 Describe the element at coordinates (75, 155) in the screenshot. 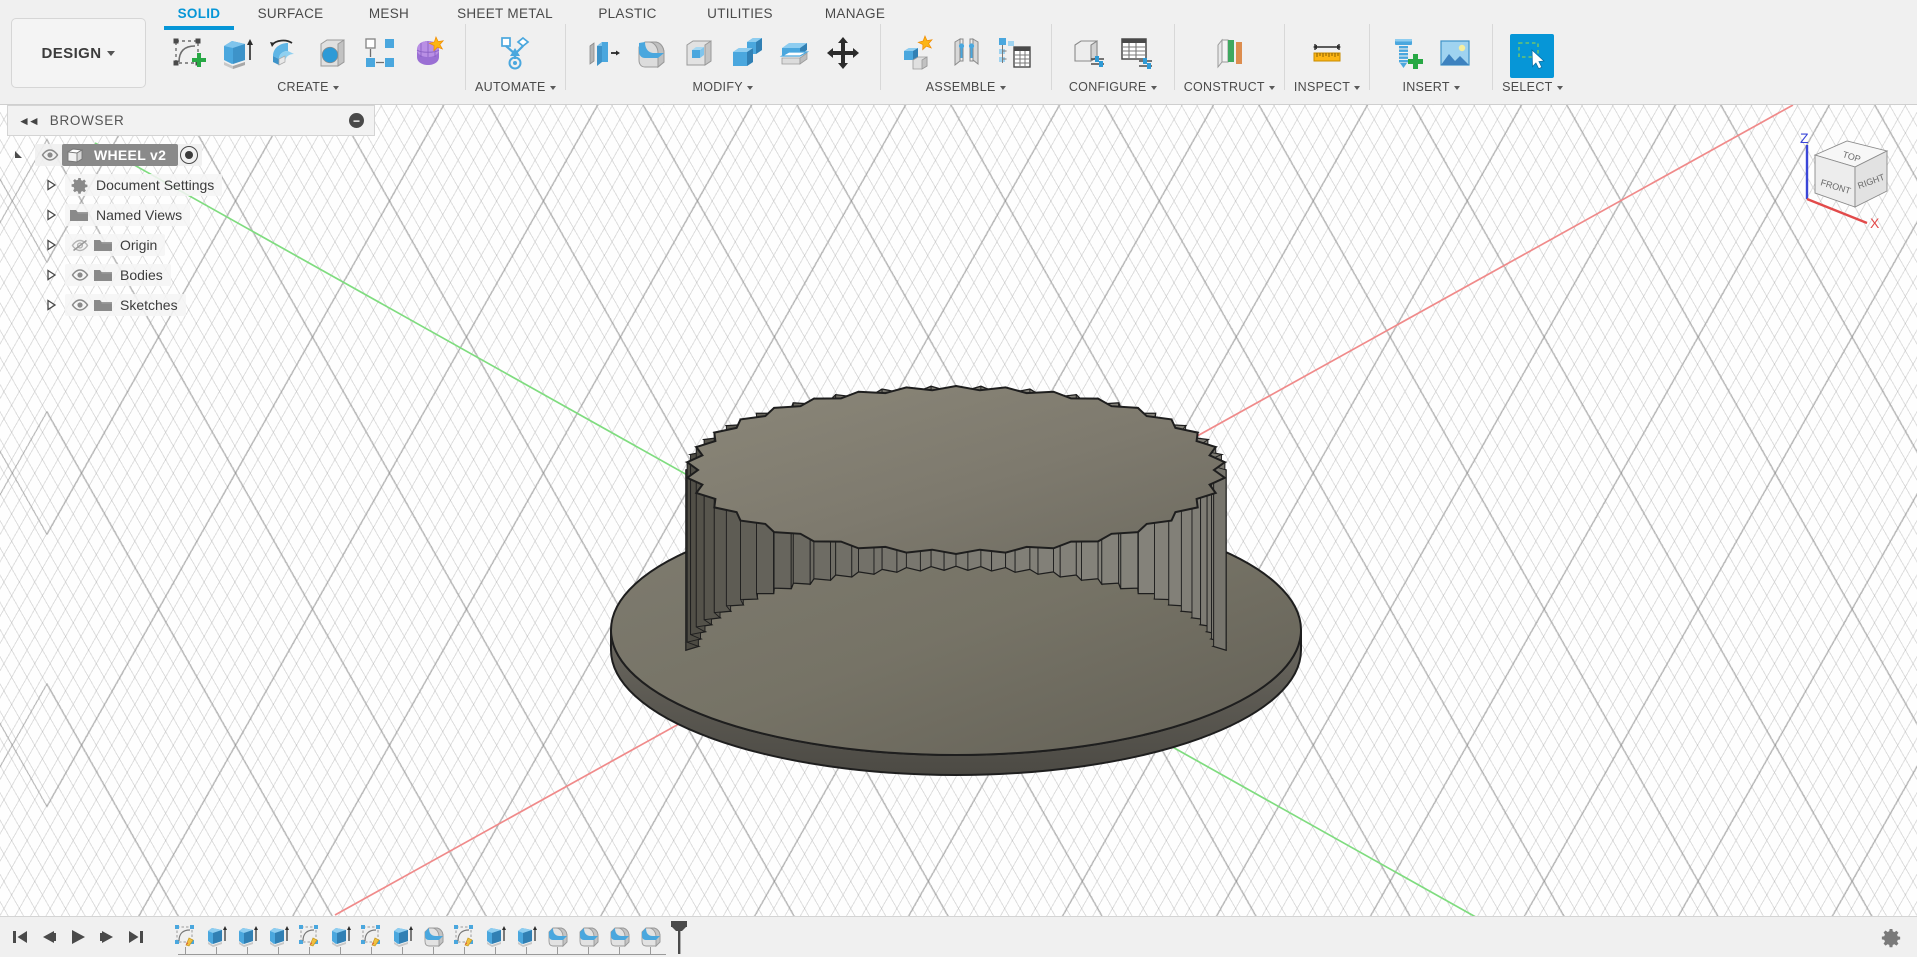

I see `component-icon` at that location.